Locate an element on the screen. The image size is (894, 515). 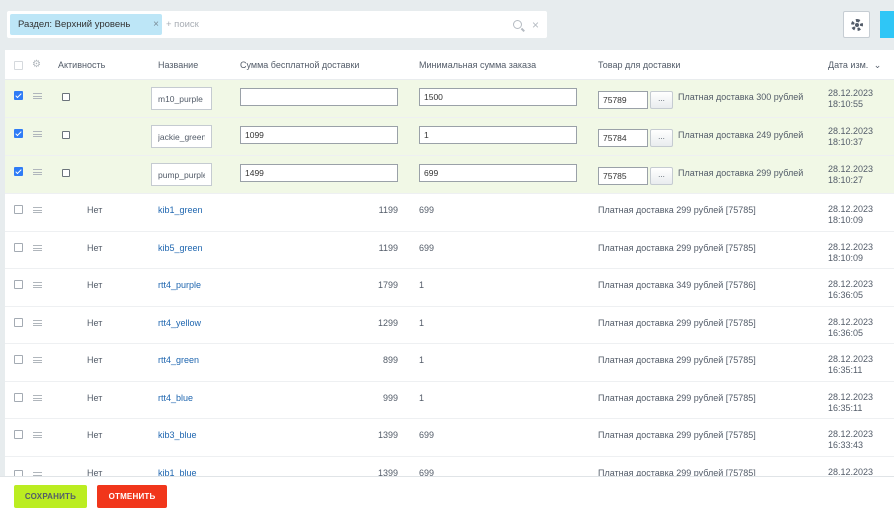
select-all-checkbox is located at coordinates (18, 65).